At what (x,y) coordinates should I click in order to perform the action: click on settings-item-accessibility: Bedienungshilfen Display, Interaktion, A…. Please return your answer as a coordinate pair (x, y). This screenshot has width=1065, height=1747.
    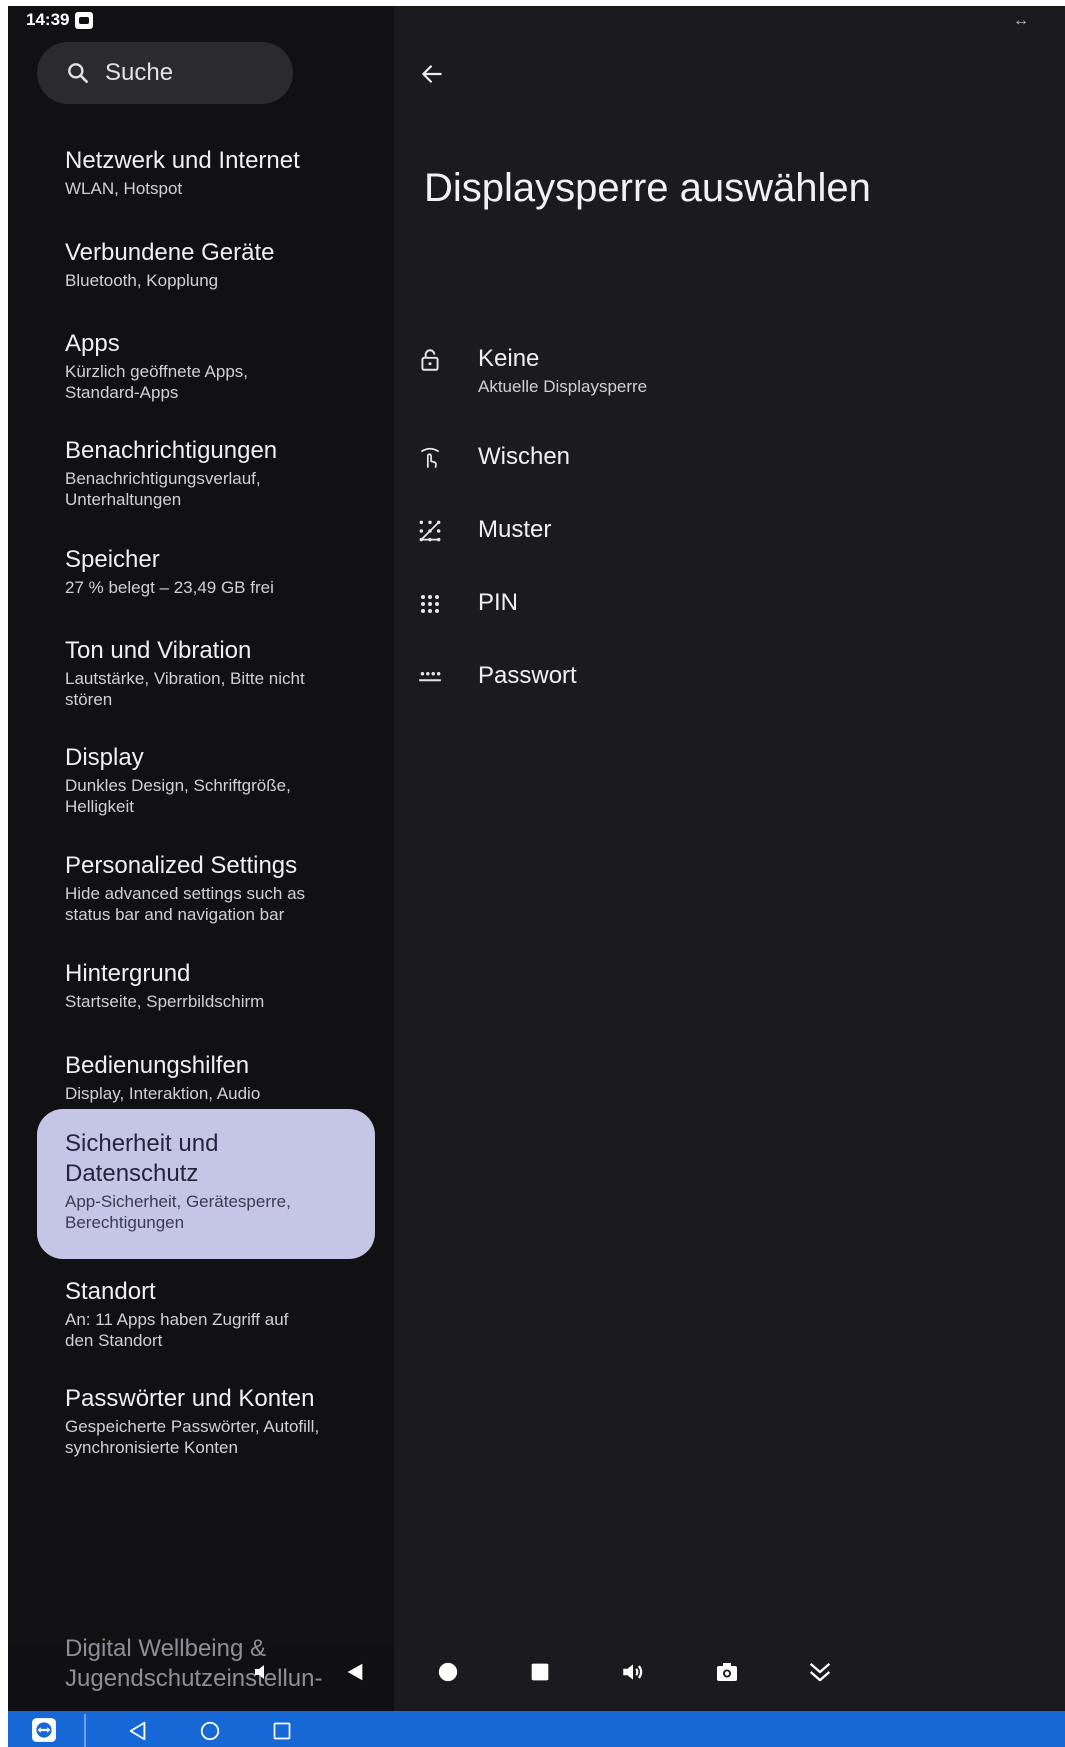
    Looking at the image, I should click on (206, 1071).